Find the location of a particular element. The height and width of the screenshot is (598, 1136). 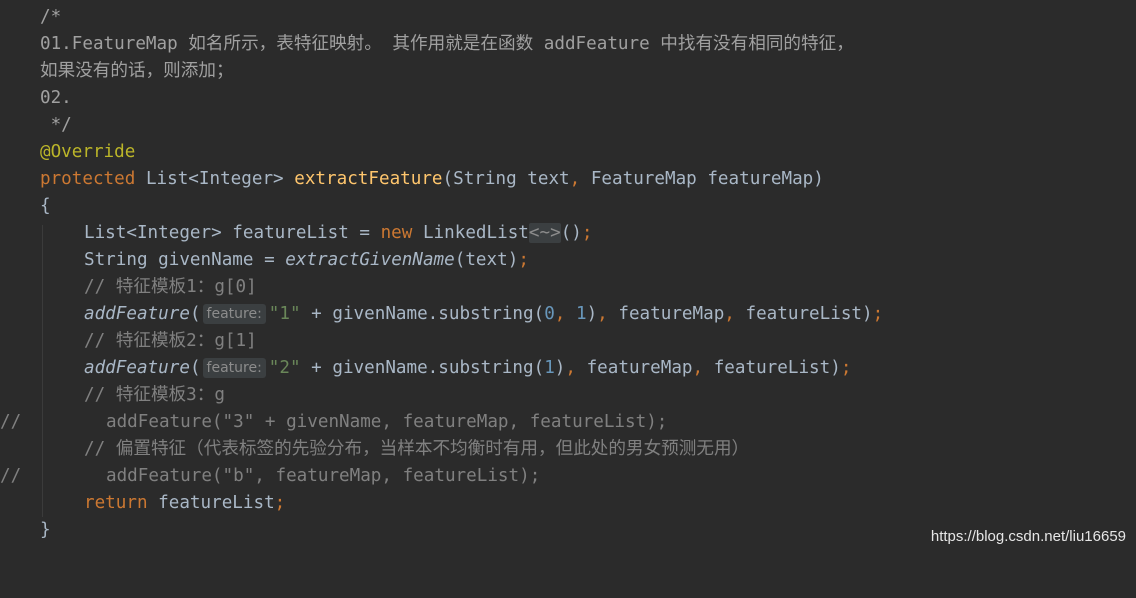

code-line: // 特征模板2：g[1] is located at coordinates (568, 341).